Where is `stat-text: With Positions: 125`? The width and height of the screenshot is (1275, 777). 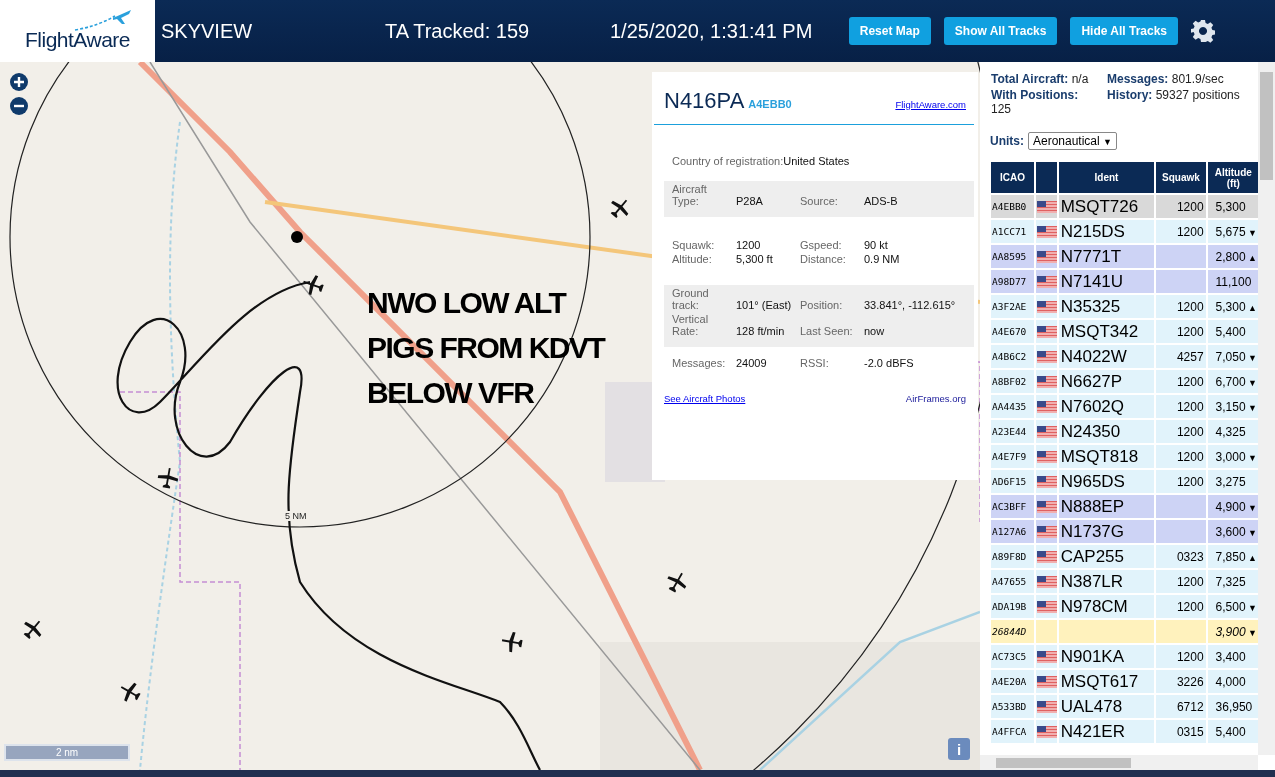 stat-text: With Positions: 125 is located at coordinates (1035, 102).